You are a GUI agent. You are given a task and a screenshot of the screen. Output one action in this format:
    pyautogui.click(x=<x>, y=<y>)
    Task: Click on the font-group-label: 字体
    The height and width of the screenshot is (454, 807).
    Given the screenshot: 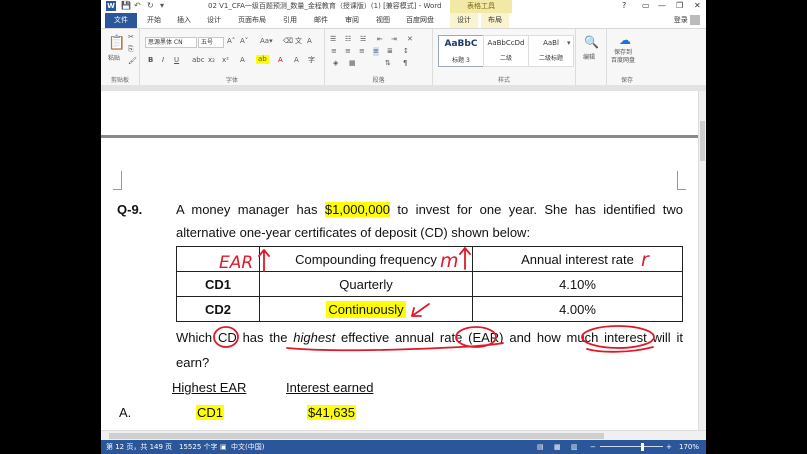 What is the action you would take?
    pyautogui.click(x=231, y=80)
    